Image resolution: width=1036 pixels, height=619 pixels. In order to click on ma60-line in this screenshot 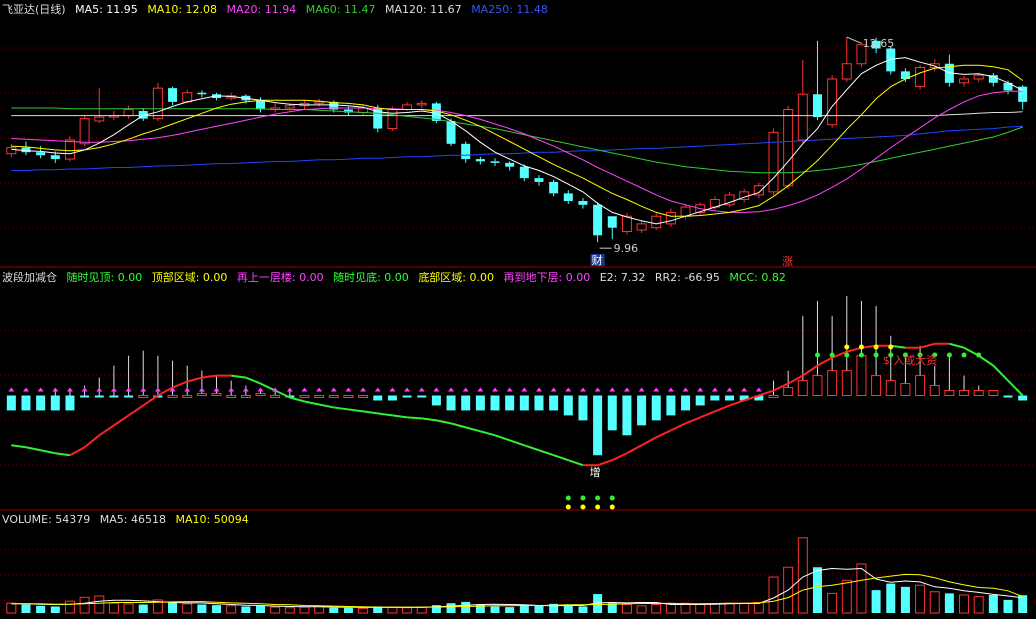, I will do `click(517, 140)`.